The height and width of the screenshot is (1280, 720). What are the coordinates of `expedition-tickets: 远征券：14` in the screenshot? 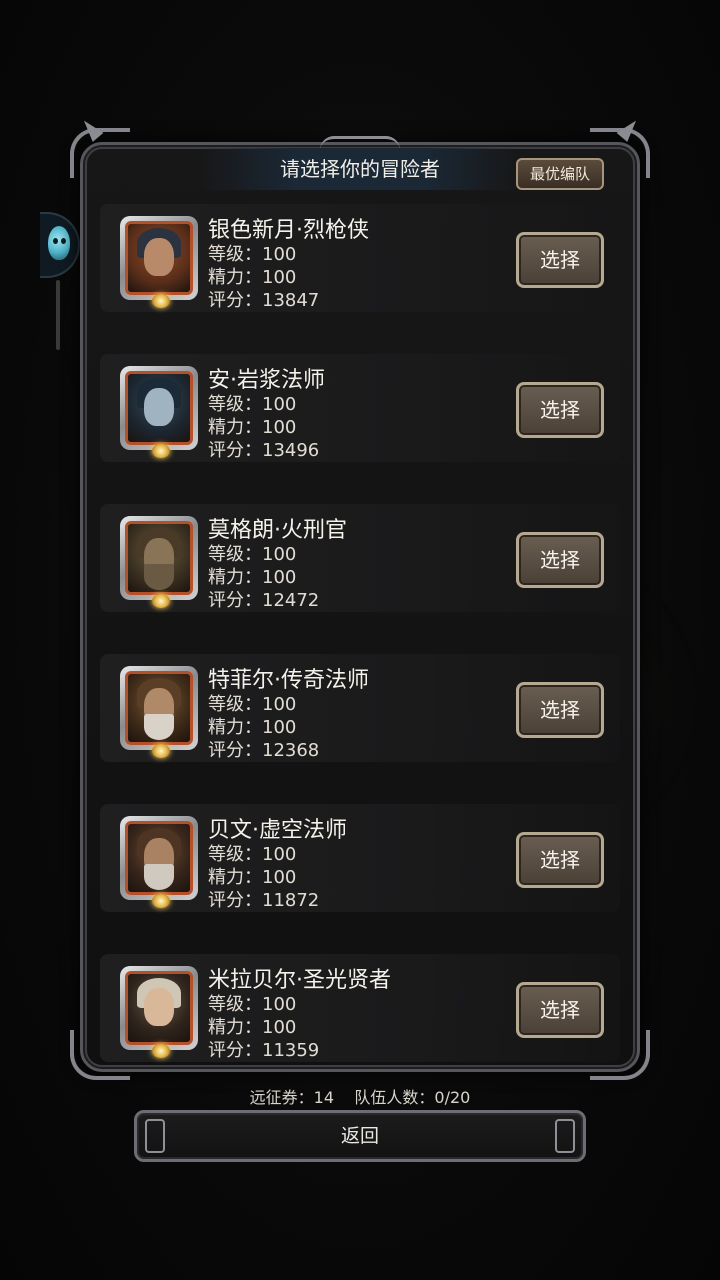 It's located at (292, 1097).